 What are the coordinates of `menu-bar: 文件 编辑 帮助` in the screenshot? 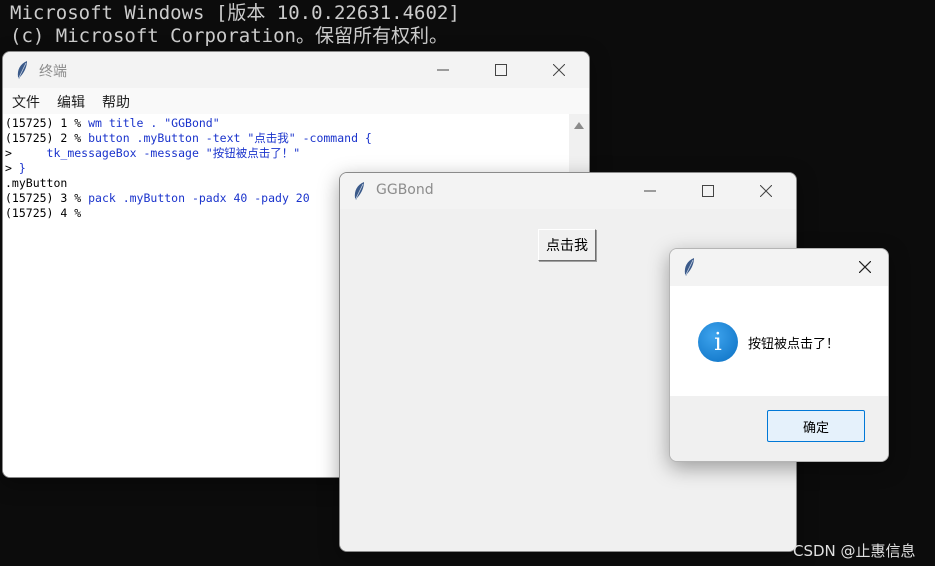 It's located at (296, 101).